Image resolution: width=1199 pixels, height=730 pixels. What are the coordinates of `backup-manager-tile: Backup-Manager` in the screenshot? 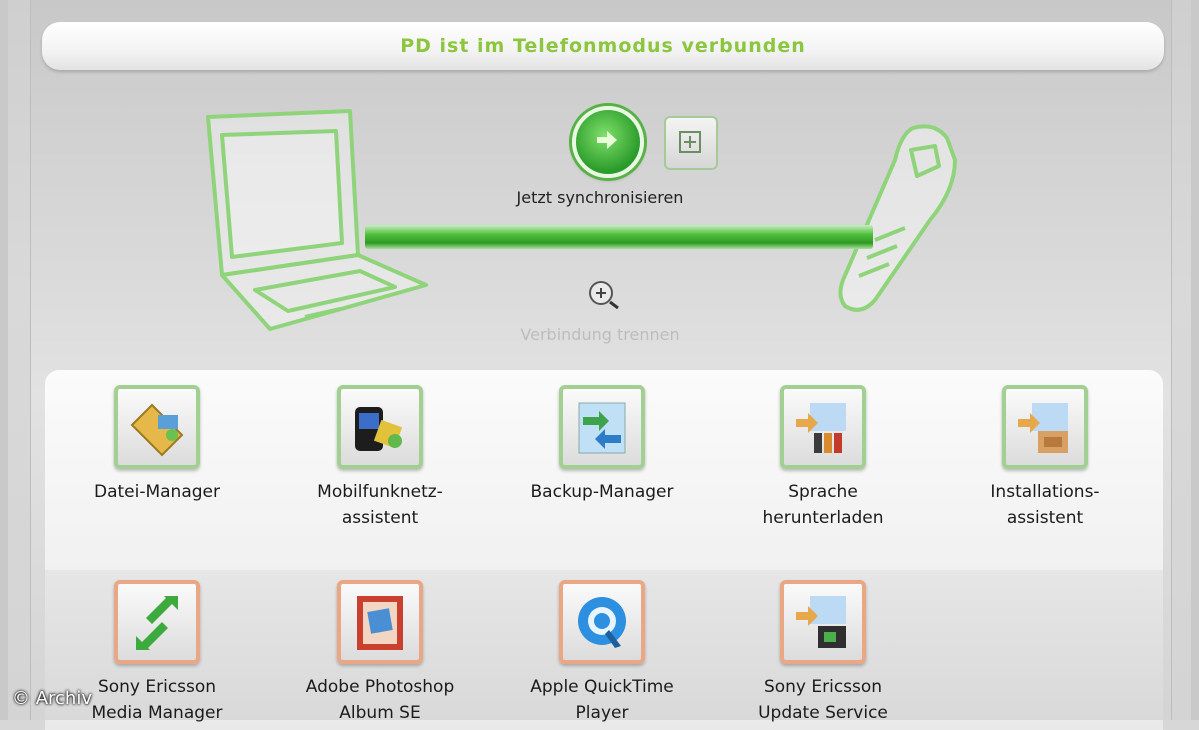 It's located at (602, 445).